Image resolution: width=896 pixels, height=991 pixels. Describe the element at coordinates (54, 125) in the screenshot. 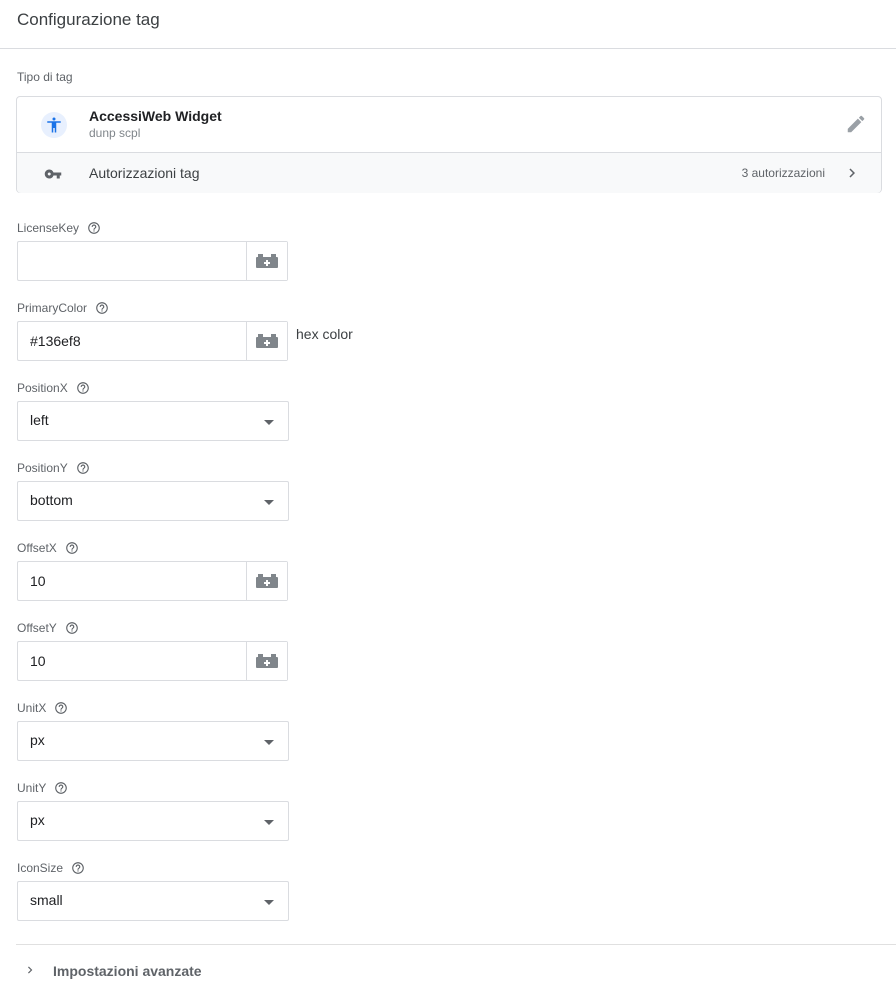

I see `accessibility-icon` at that location.